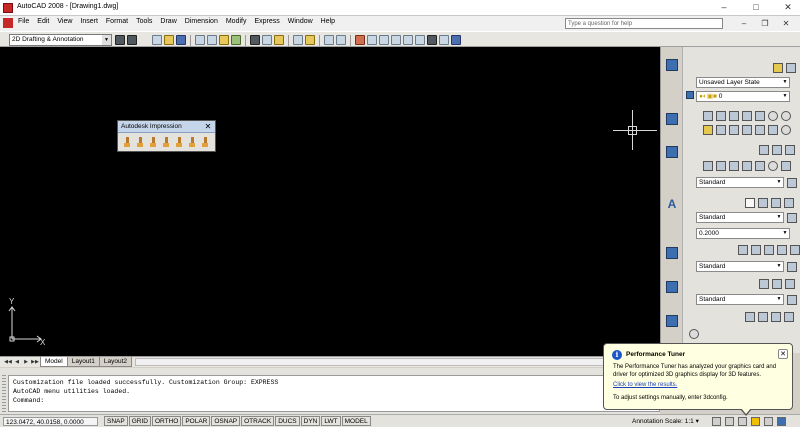 The height and width of the screenshot is (427, 800). I want to click on menu-express: Express, so click(266, 21).